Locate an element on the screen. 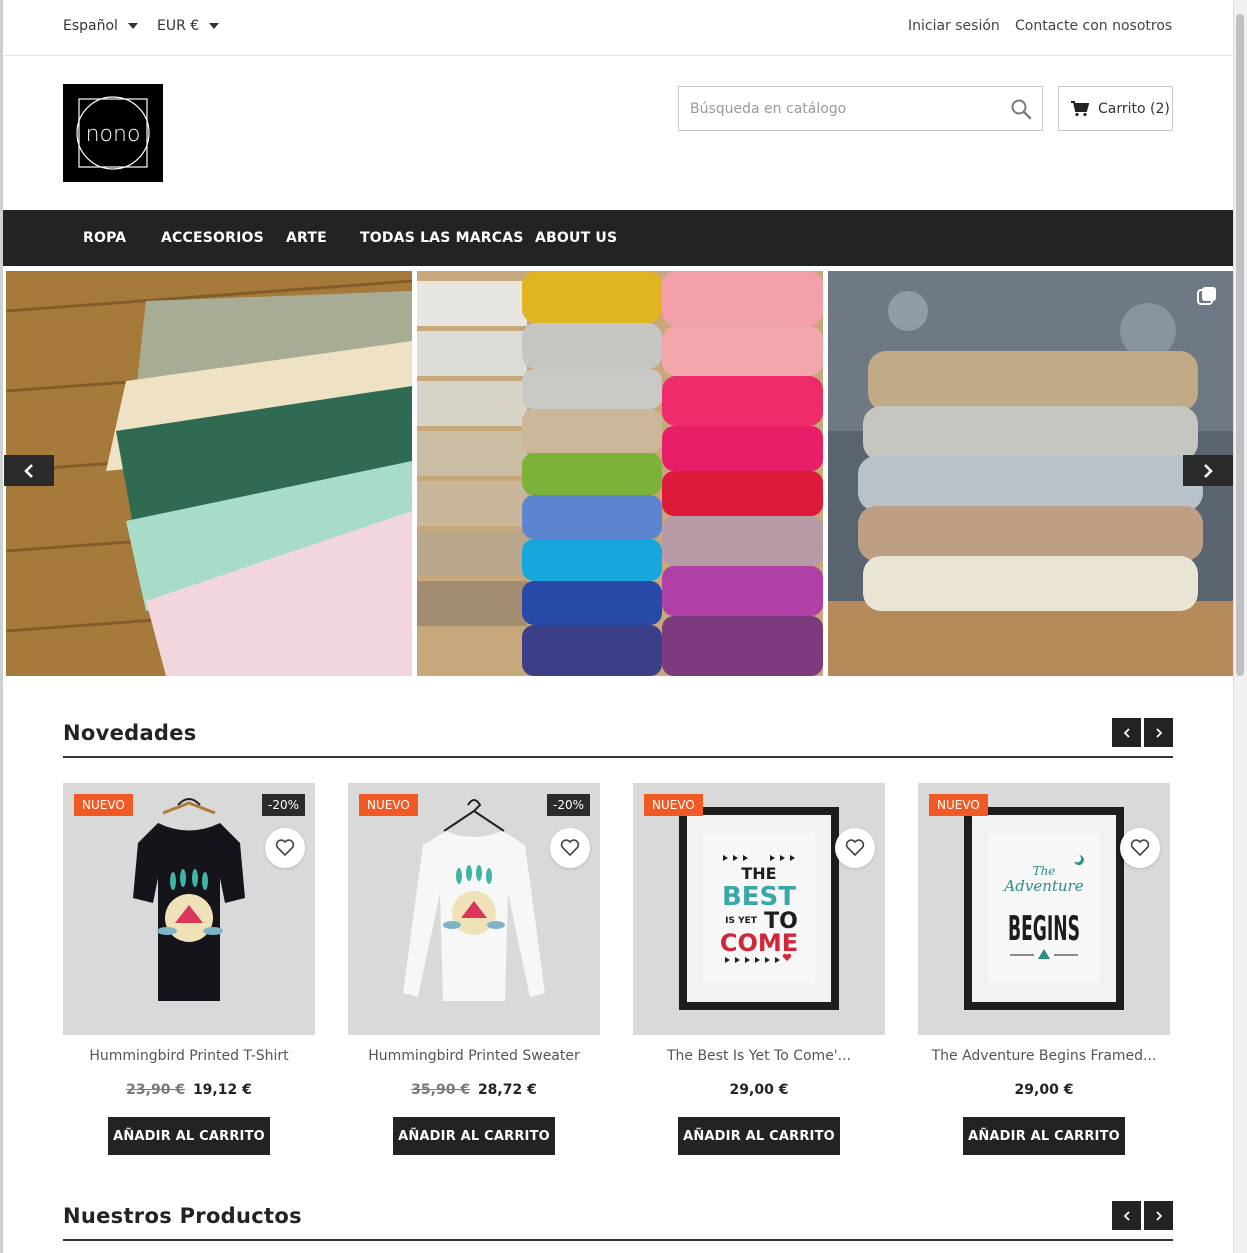 This screenshot has width=1247, height=1253. product-name: Hummingbird Printed T-Shirt is located at coordinates (189, 1056).